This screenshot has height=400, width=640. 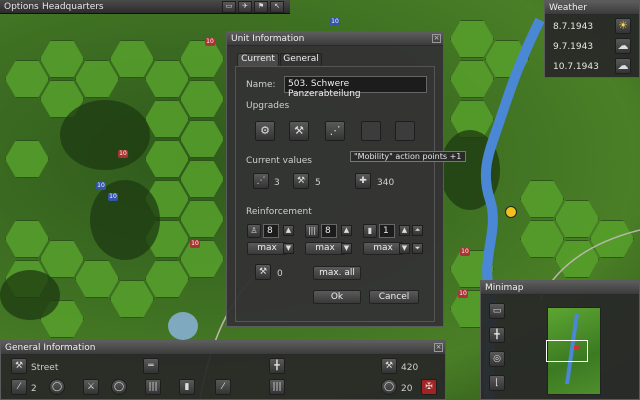 What do you see at coordinates (417, 230) in the screenshot?
I see `double-increase-arrow-icon: ⏶` at bounding box center [417, 230].